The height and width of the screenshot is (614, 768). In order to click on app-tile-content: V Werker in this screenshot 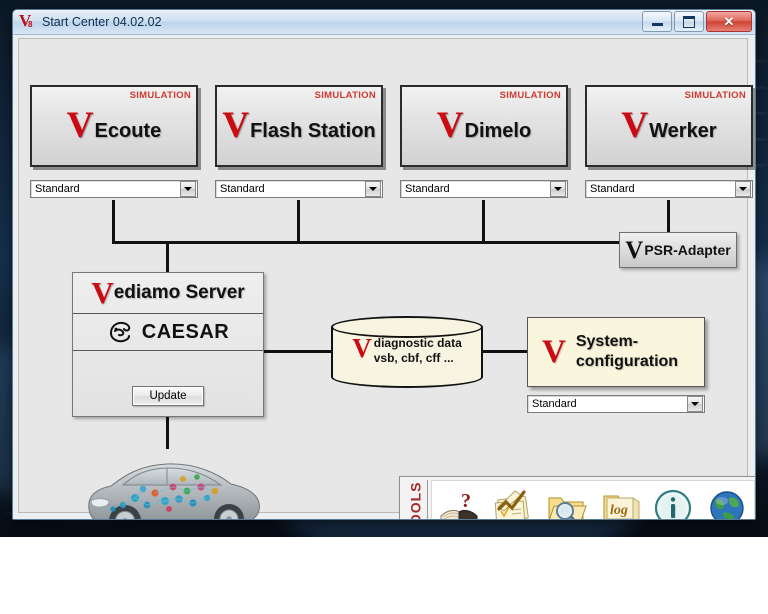, I will do `click(669, 125)`.